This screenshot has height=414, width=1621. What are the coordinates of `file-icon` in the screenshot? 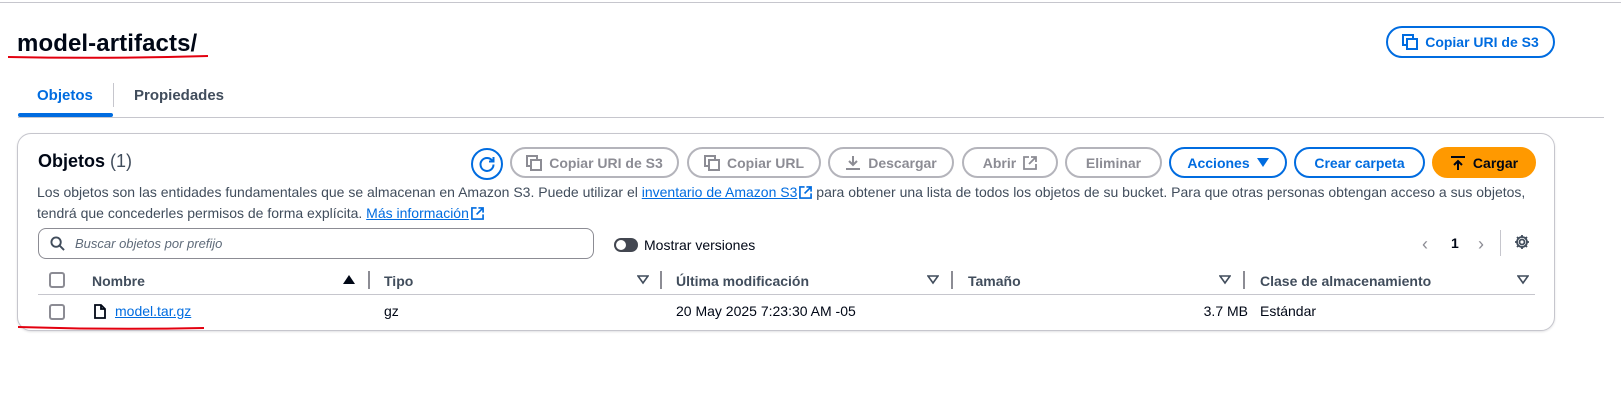 It's located at (100, 311).